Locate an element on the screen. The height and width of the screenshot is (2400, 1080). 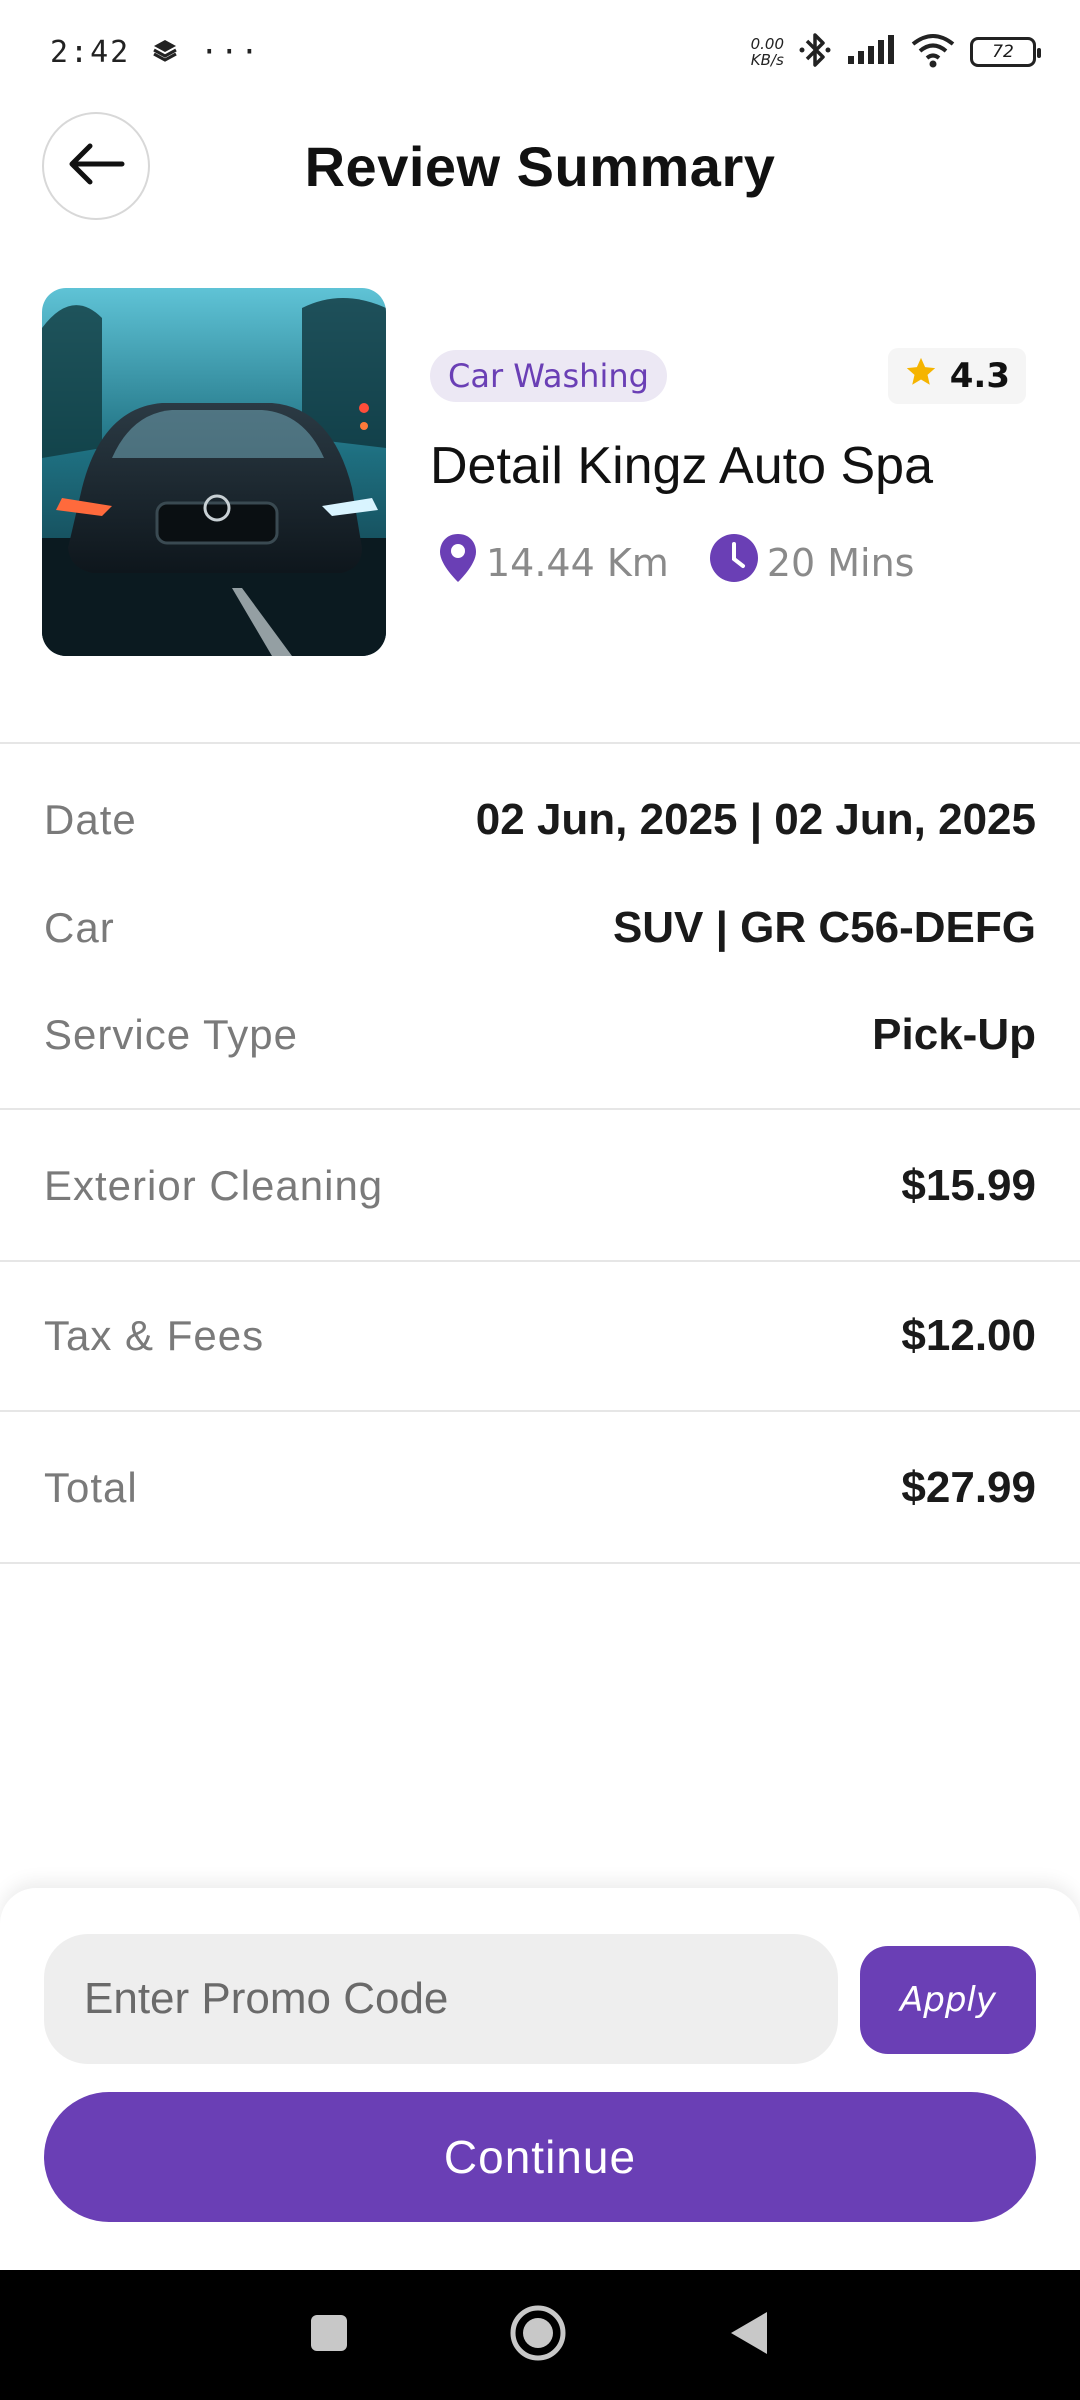
net-speed-unit: KB/s is located at coordinates (767, 60).